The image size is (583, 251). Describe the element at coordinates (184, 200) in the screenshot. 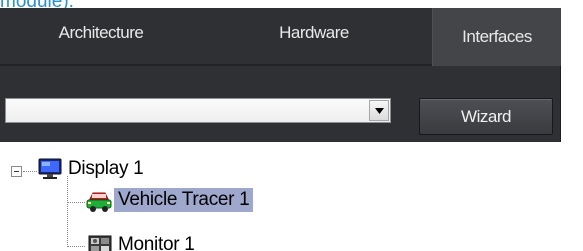

I see `tree-node-vehicle-tracer: Vehicle Tracer 1` at that location.